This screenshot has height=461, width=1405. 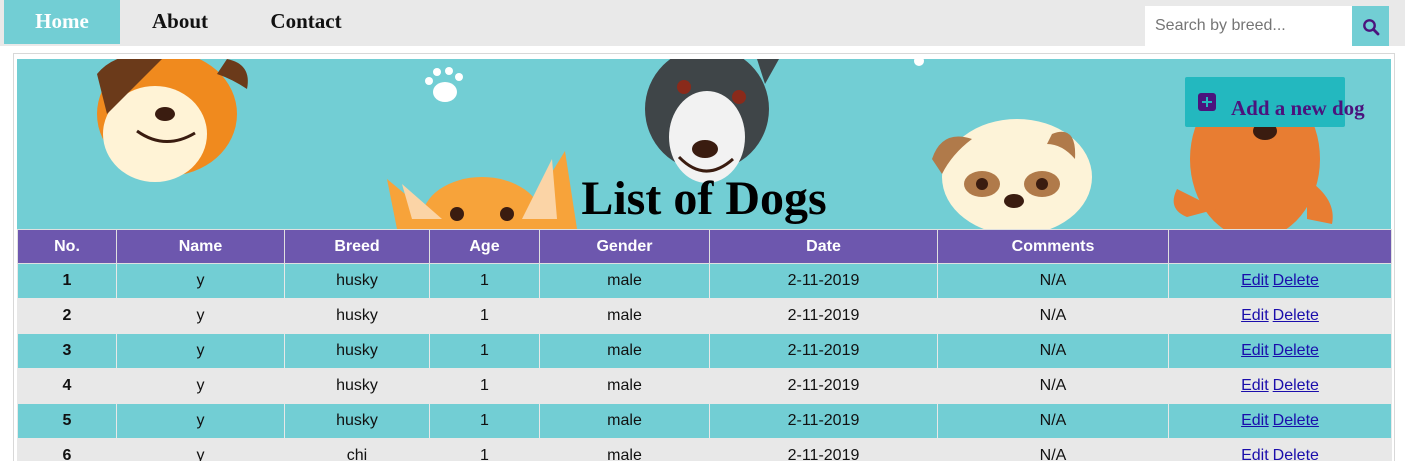 What do you see at coordinates (357, 246) in the screenshot?
I see `column-header-breed: Breed` at bounding box center [357, 246].